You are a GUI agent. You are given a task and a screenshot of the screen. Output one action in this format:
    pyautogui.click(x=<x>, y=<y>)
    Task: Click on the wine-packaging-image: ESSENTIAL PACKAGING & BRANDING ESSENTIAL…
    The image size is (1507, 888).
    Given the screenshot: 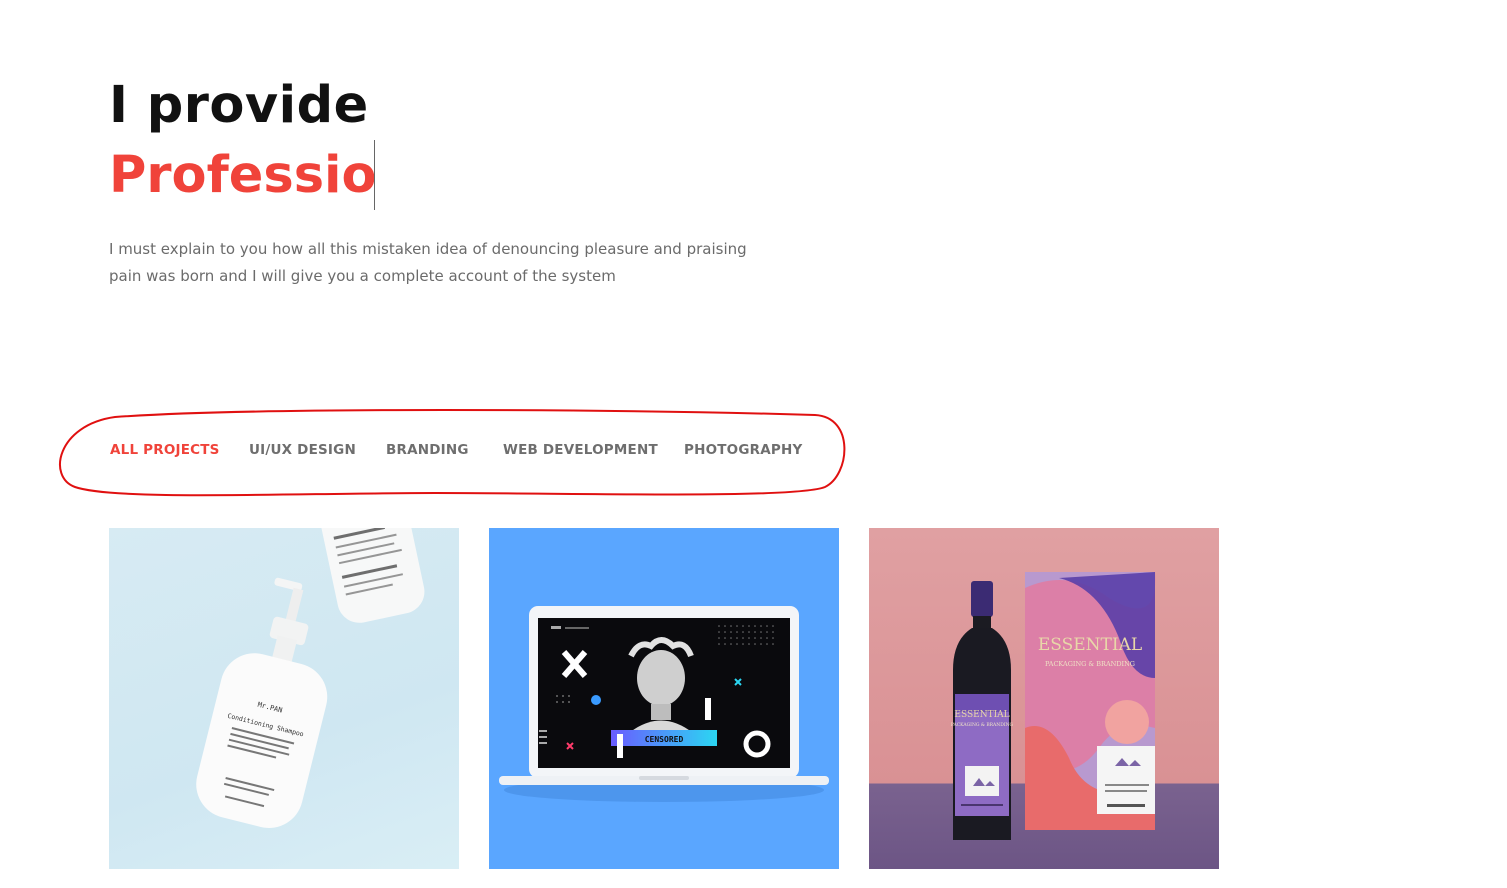 What is the action you would take?
    pyautogui.click(x=1053, y=706)
    